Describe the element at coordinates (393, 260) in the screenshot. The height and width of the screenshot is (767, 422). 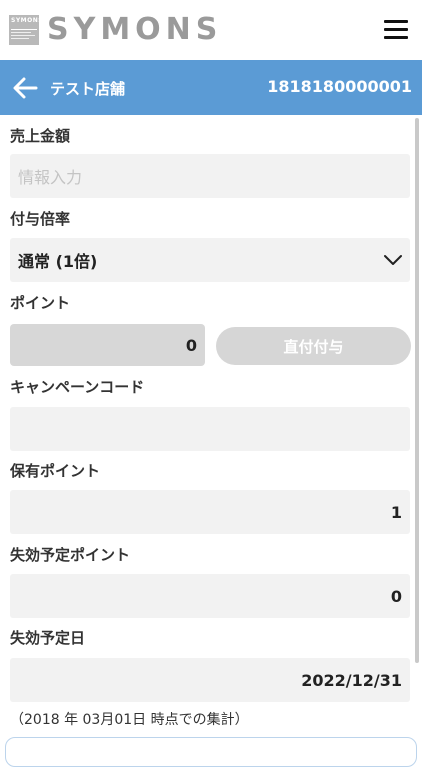
I see `chevron-down-icon` at that location.